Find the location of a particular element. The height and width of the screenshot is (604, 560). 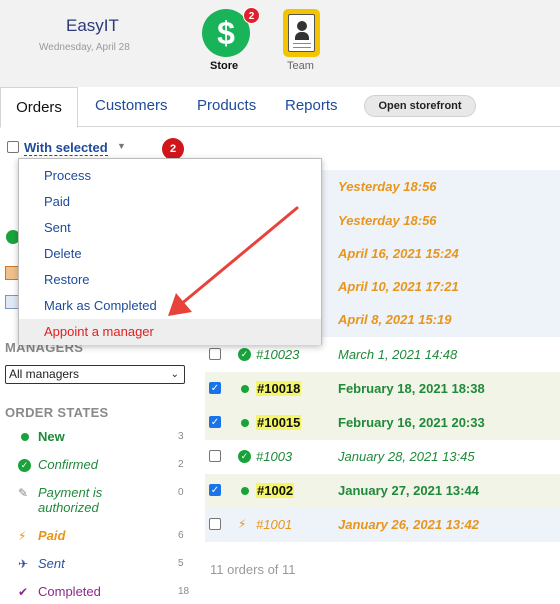

order-number: #10015 is located at coordinates (279, 422).